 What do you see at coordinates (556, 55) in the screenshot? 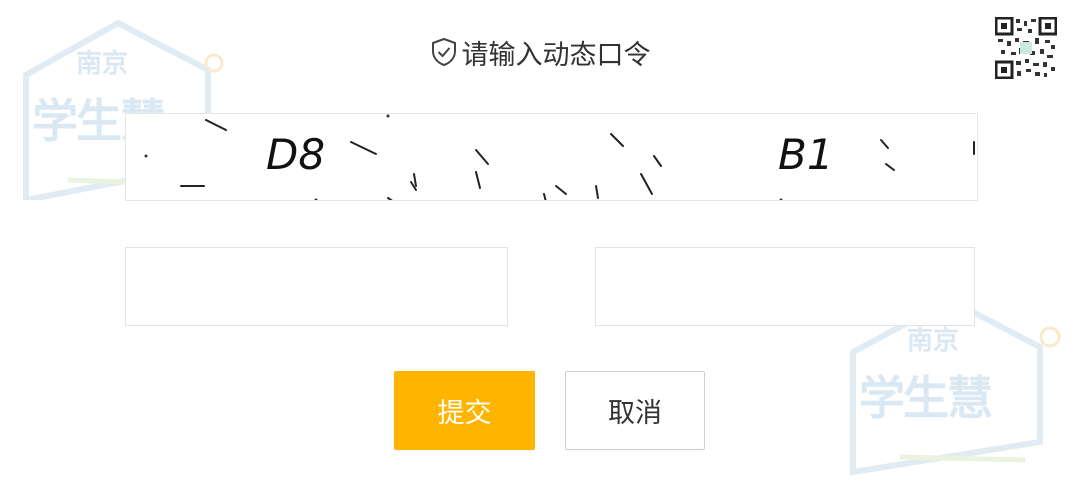
I see `dialog-title-text: 请输入动态口令` at bounding box center [556, 55].